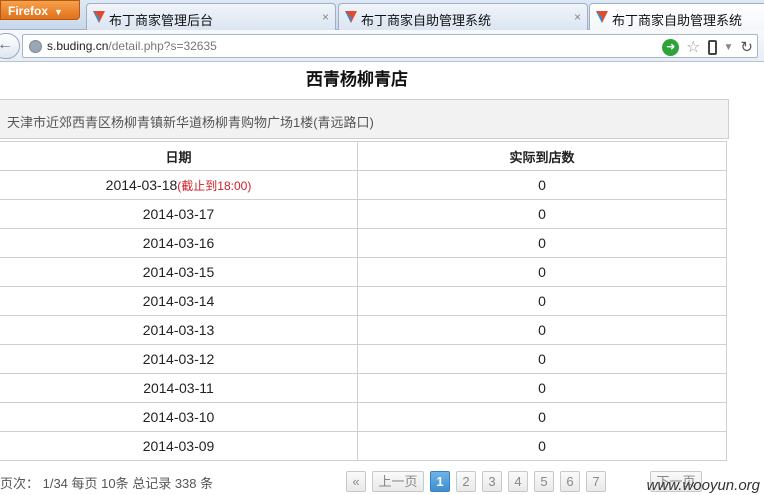 The height and width of the screenshot is (495, 764). I want to click on tab-self-service: 布丁商家自助管理系统 ×, so click(463, 16).